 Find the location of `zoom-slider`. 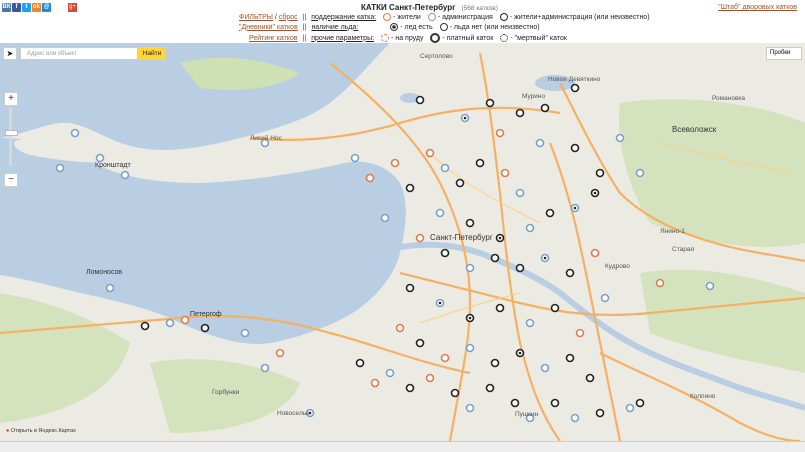

zoom-slider is located at coordinates (10, 137).